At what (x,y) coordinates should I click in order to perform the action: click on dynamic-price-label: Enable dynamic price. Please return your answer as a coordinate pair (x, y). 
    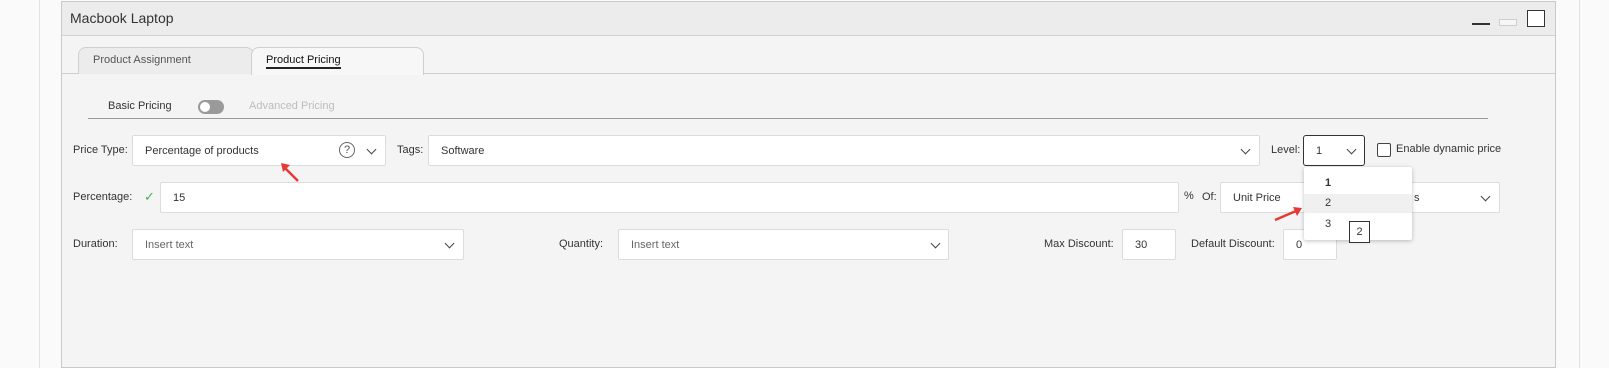
    Looking at the image, I should click on (1449, 149).